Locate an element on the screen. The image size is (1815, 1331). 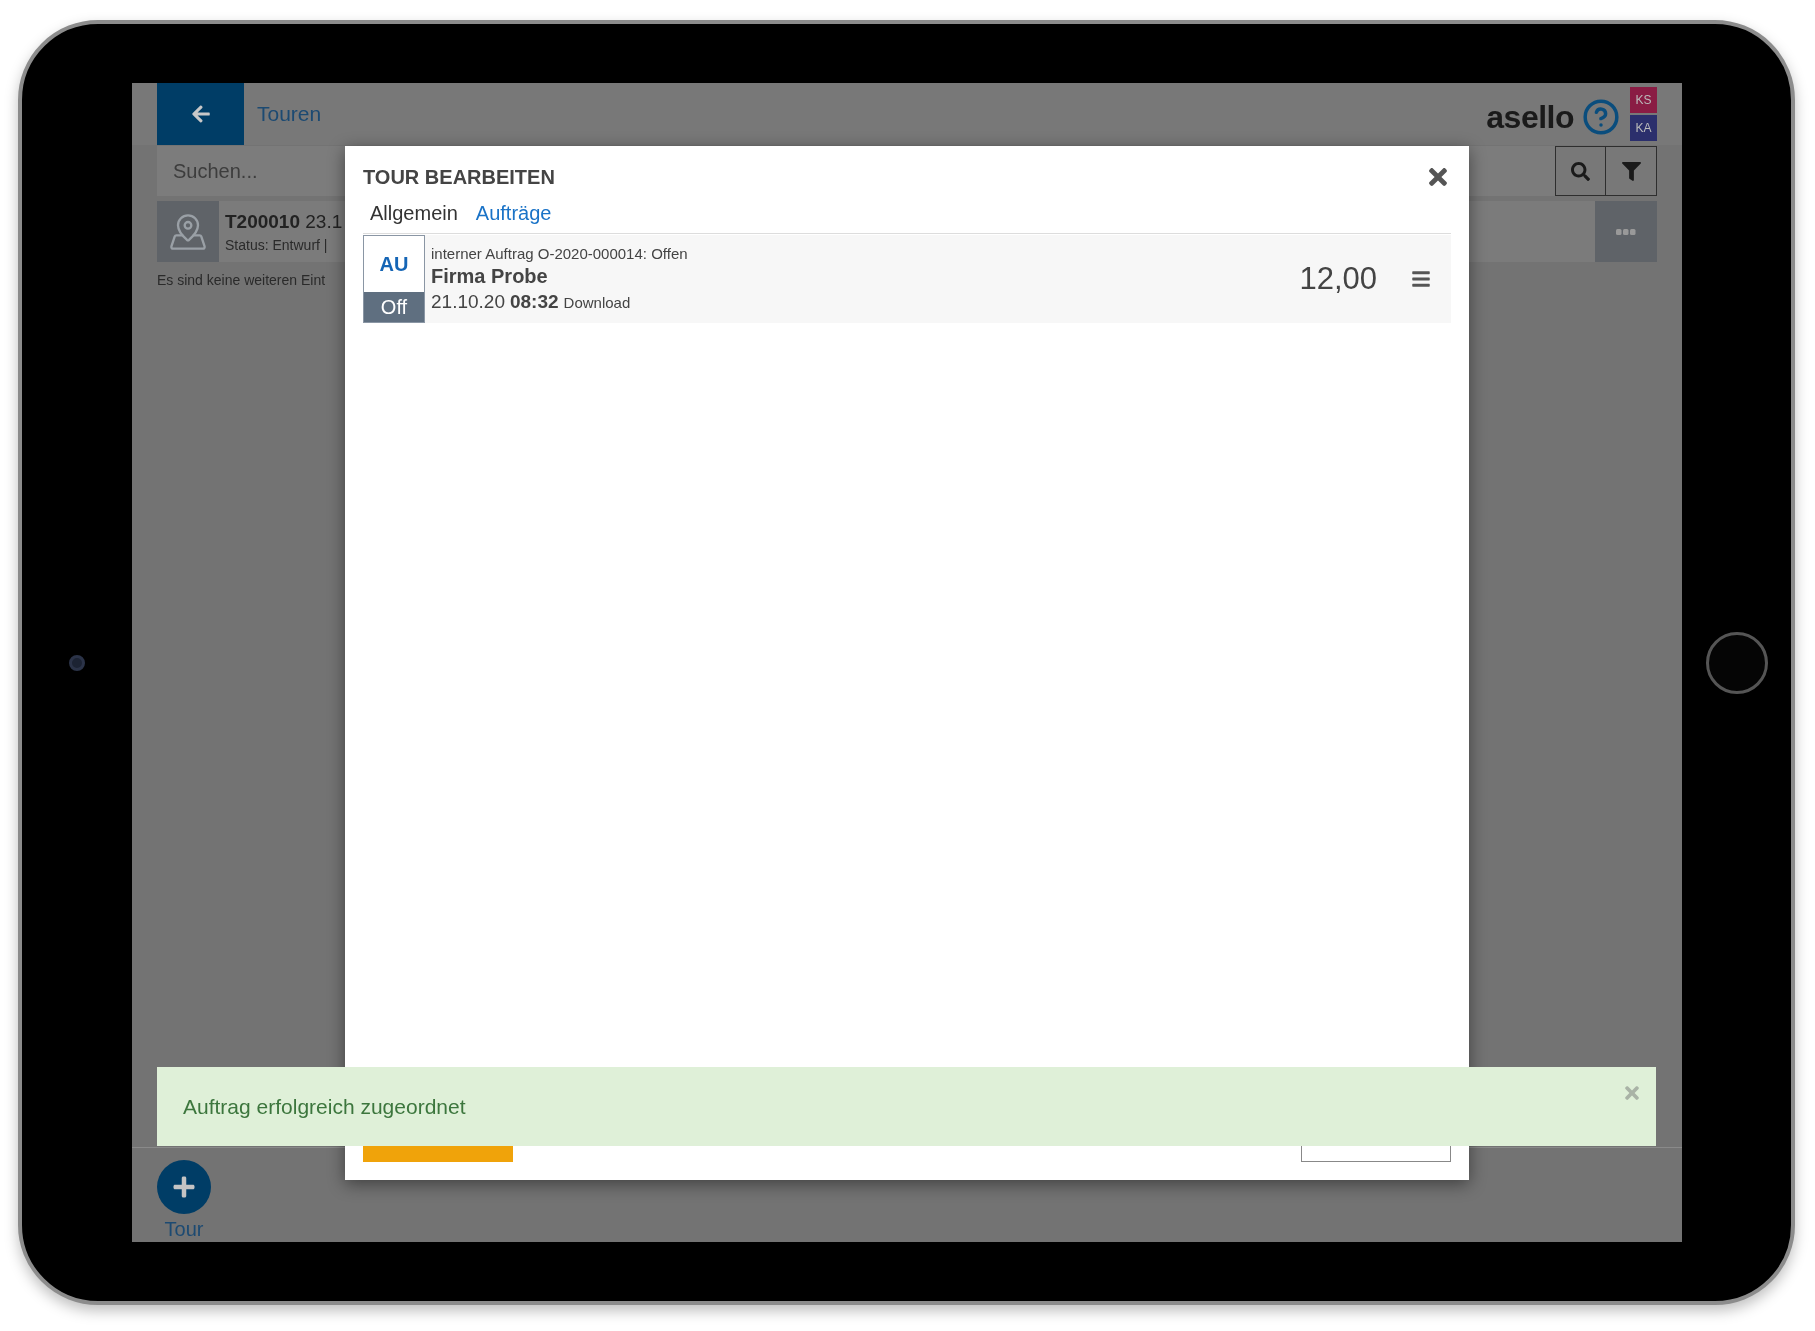
help-icon is located at coordinates (1601, 117).